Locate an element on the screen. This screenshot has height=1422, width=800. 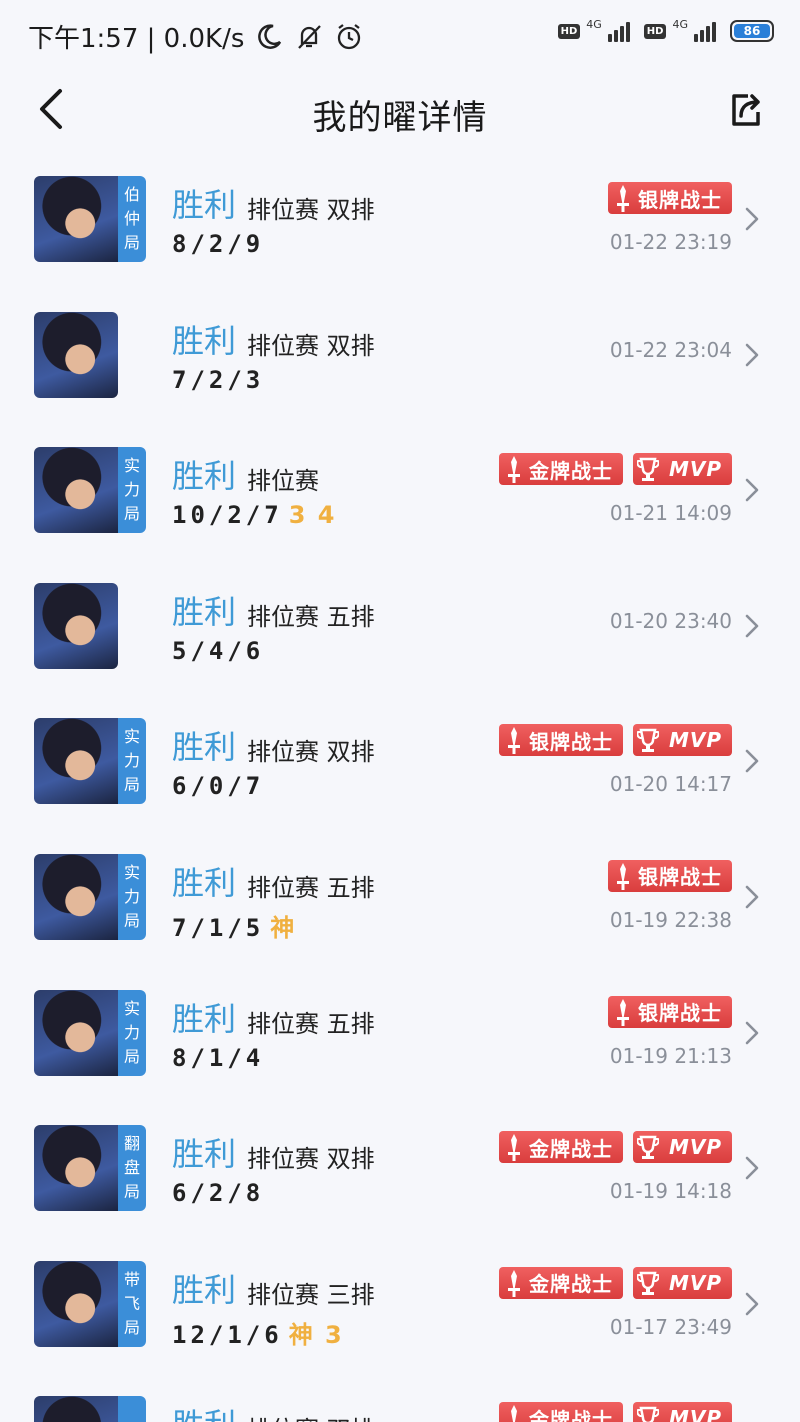
match-tag-char: 盘 is located at coordinates (131, 1168).